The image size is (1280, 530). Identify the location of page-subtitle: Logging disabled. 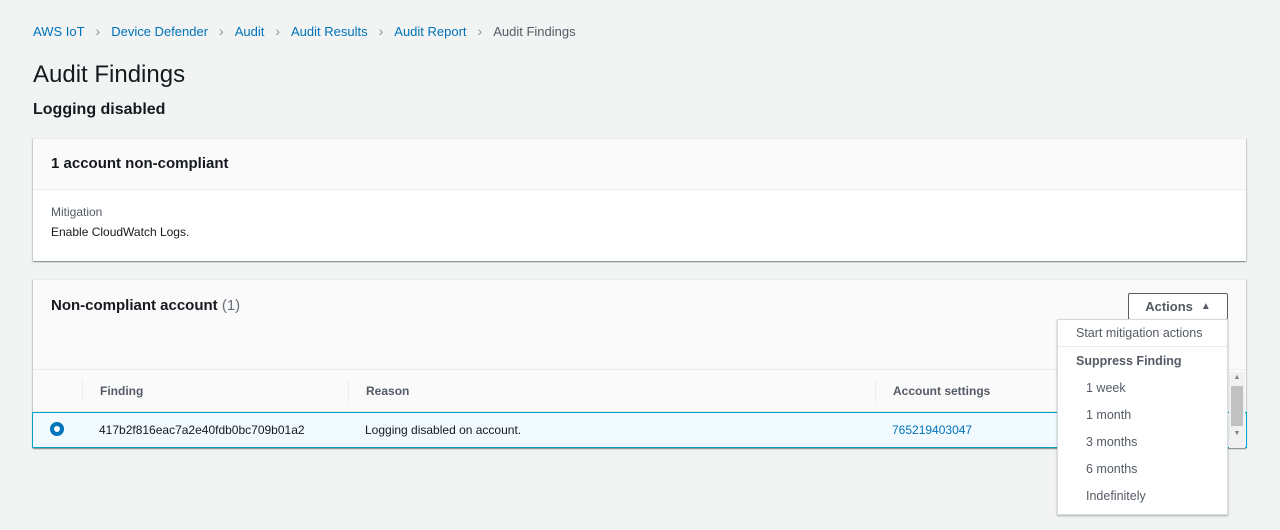
(99, 109).